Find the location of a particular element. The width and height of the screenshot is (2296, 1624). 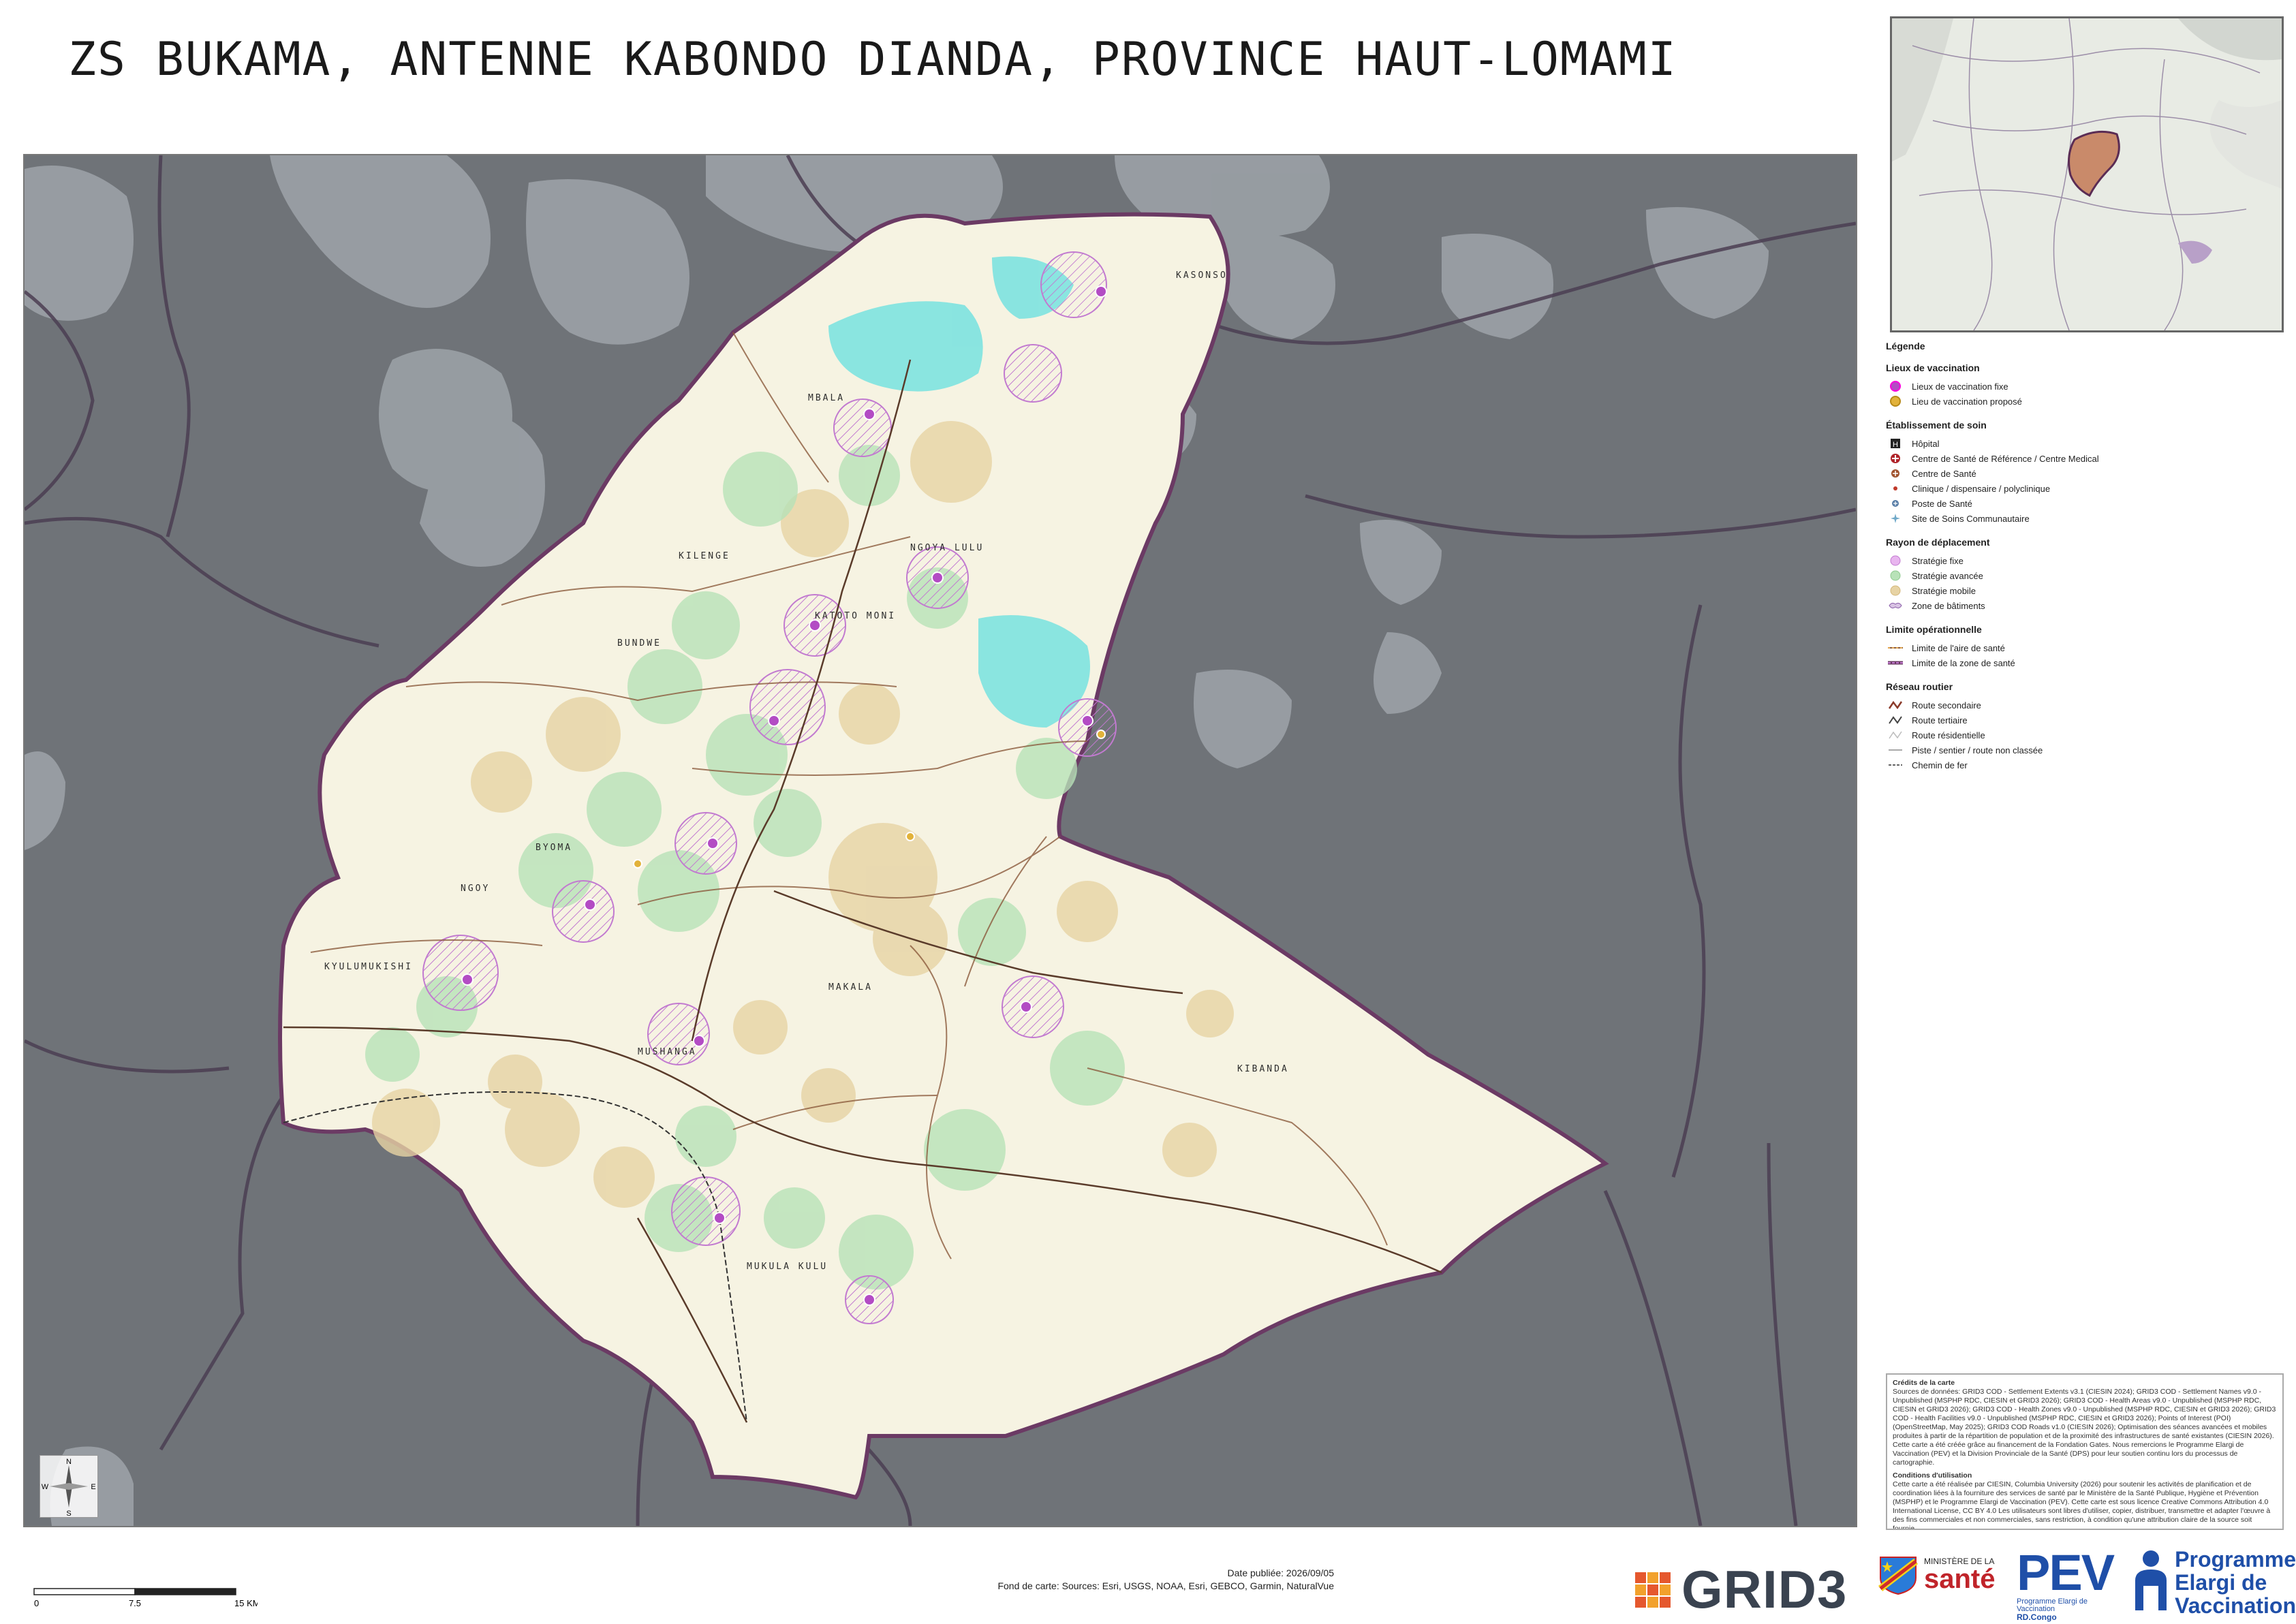

compass-s: S is located at coordinates (68, 1513).